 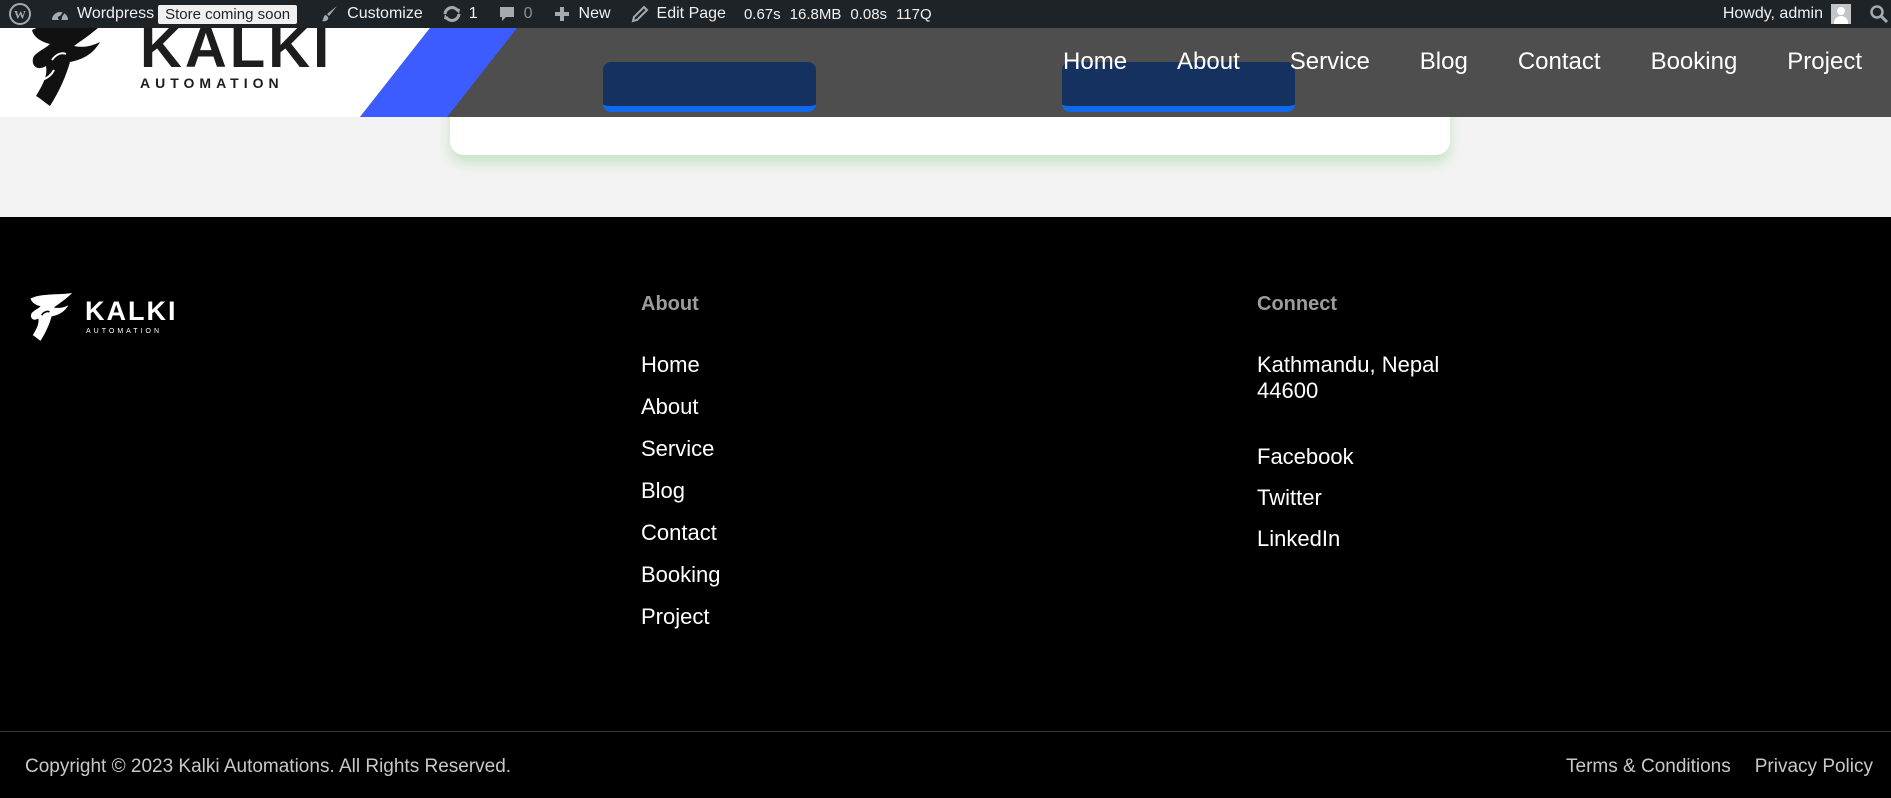 What do you see at coordinates (528, 13) in the screenshot?
I see `comments-count: 0` at bounding box center [528, 13].